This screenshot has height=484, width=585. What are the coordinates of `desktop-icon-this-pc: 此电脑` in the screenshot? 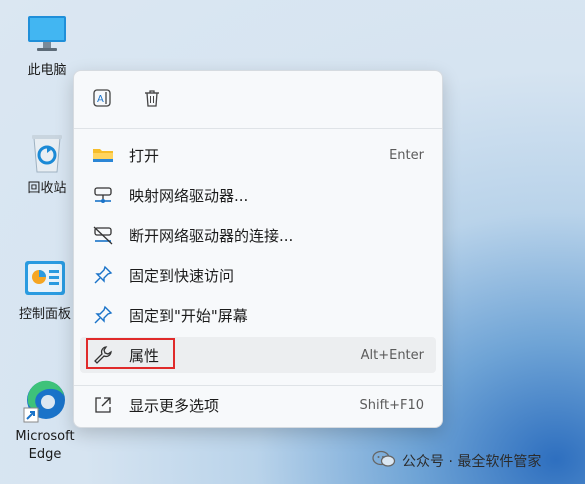 It's located at (47, 46).